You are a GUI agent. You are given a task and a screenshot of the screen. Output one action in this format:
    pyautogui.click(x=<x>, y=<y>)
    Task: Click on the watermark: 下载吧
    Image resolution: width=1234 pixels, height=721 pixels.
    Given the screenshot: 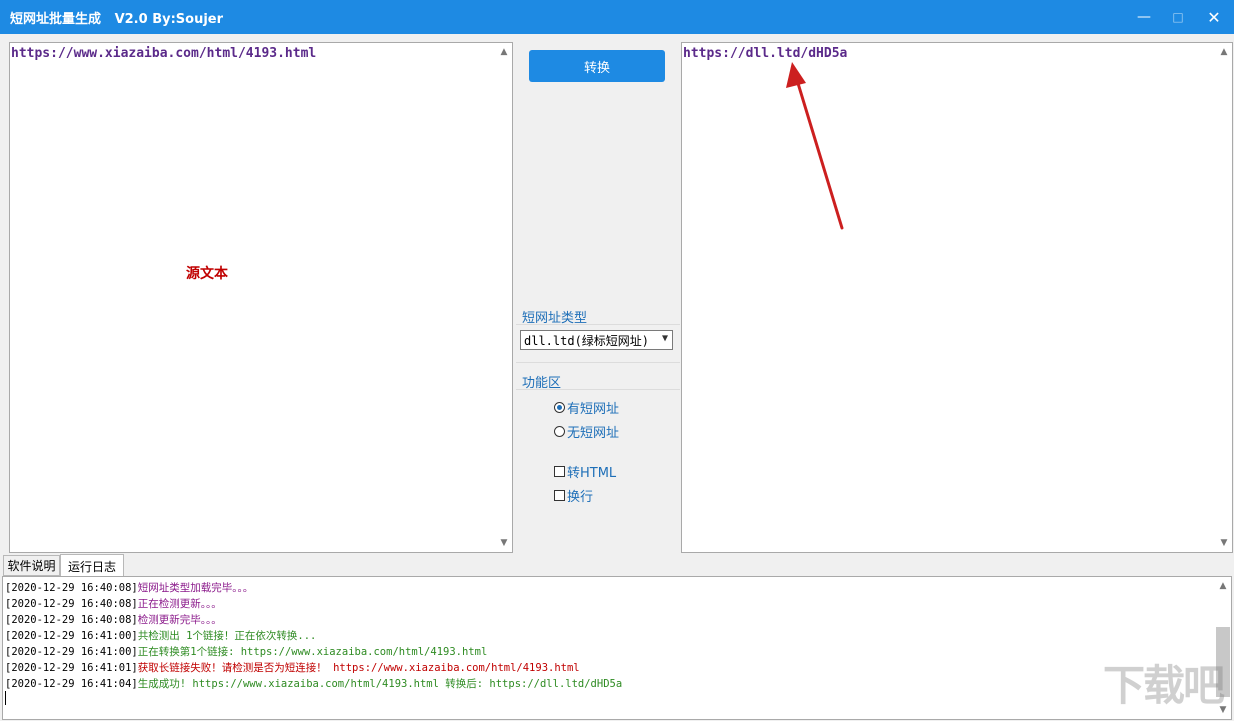 What is the action you would take?
    pyautogui.click(x=1163, y=685)
    